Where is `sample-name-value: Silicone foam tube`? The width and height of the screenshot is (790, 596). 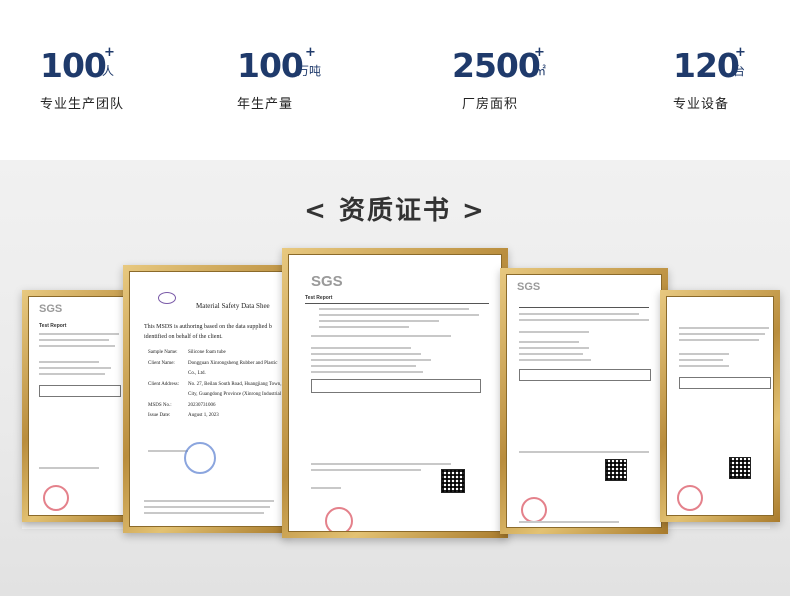 sample-name-value: Silicone foam tube is located at coordinates (207, 352).